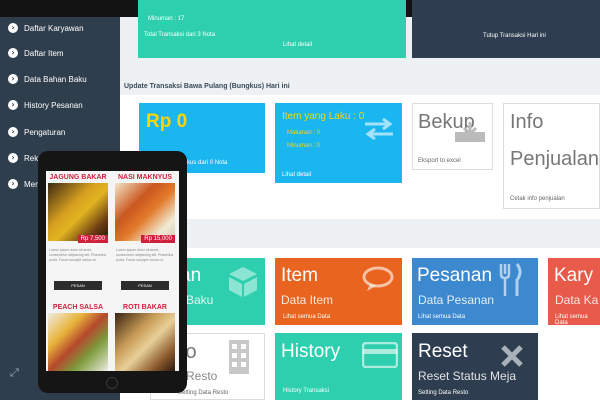  What do you see at coordinates (574, 275) in the screenshot?
I see `karyawan-title: Kary` at bounding box center [574, 275].